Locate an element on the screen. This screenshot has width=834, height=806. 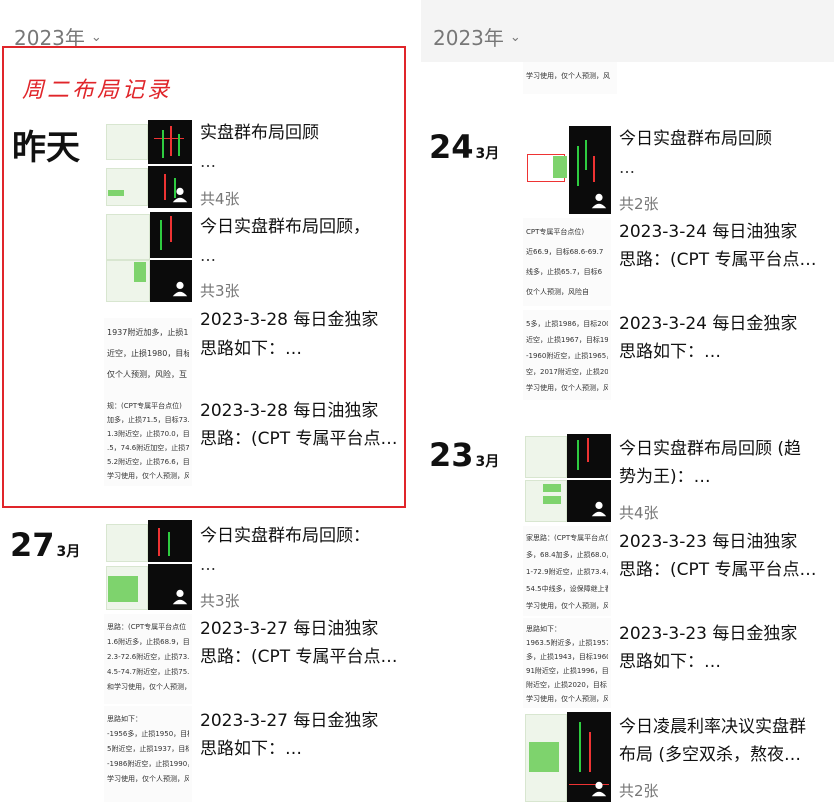
year-selector: 2023年 ⌄ is located at coordinates (477, 36).